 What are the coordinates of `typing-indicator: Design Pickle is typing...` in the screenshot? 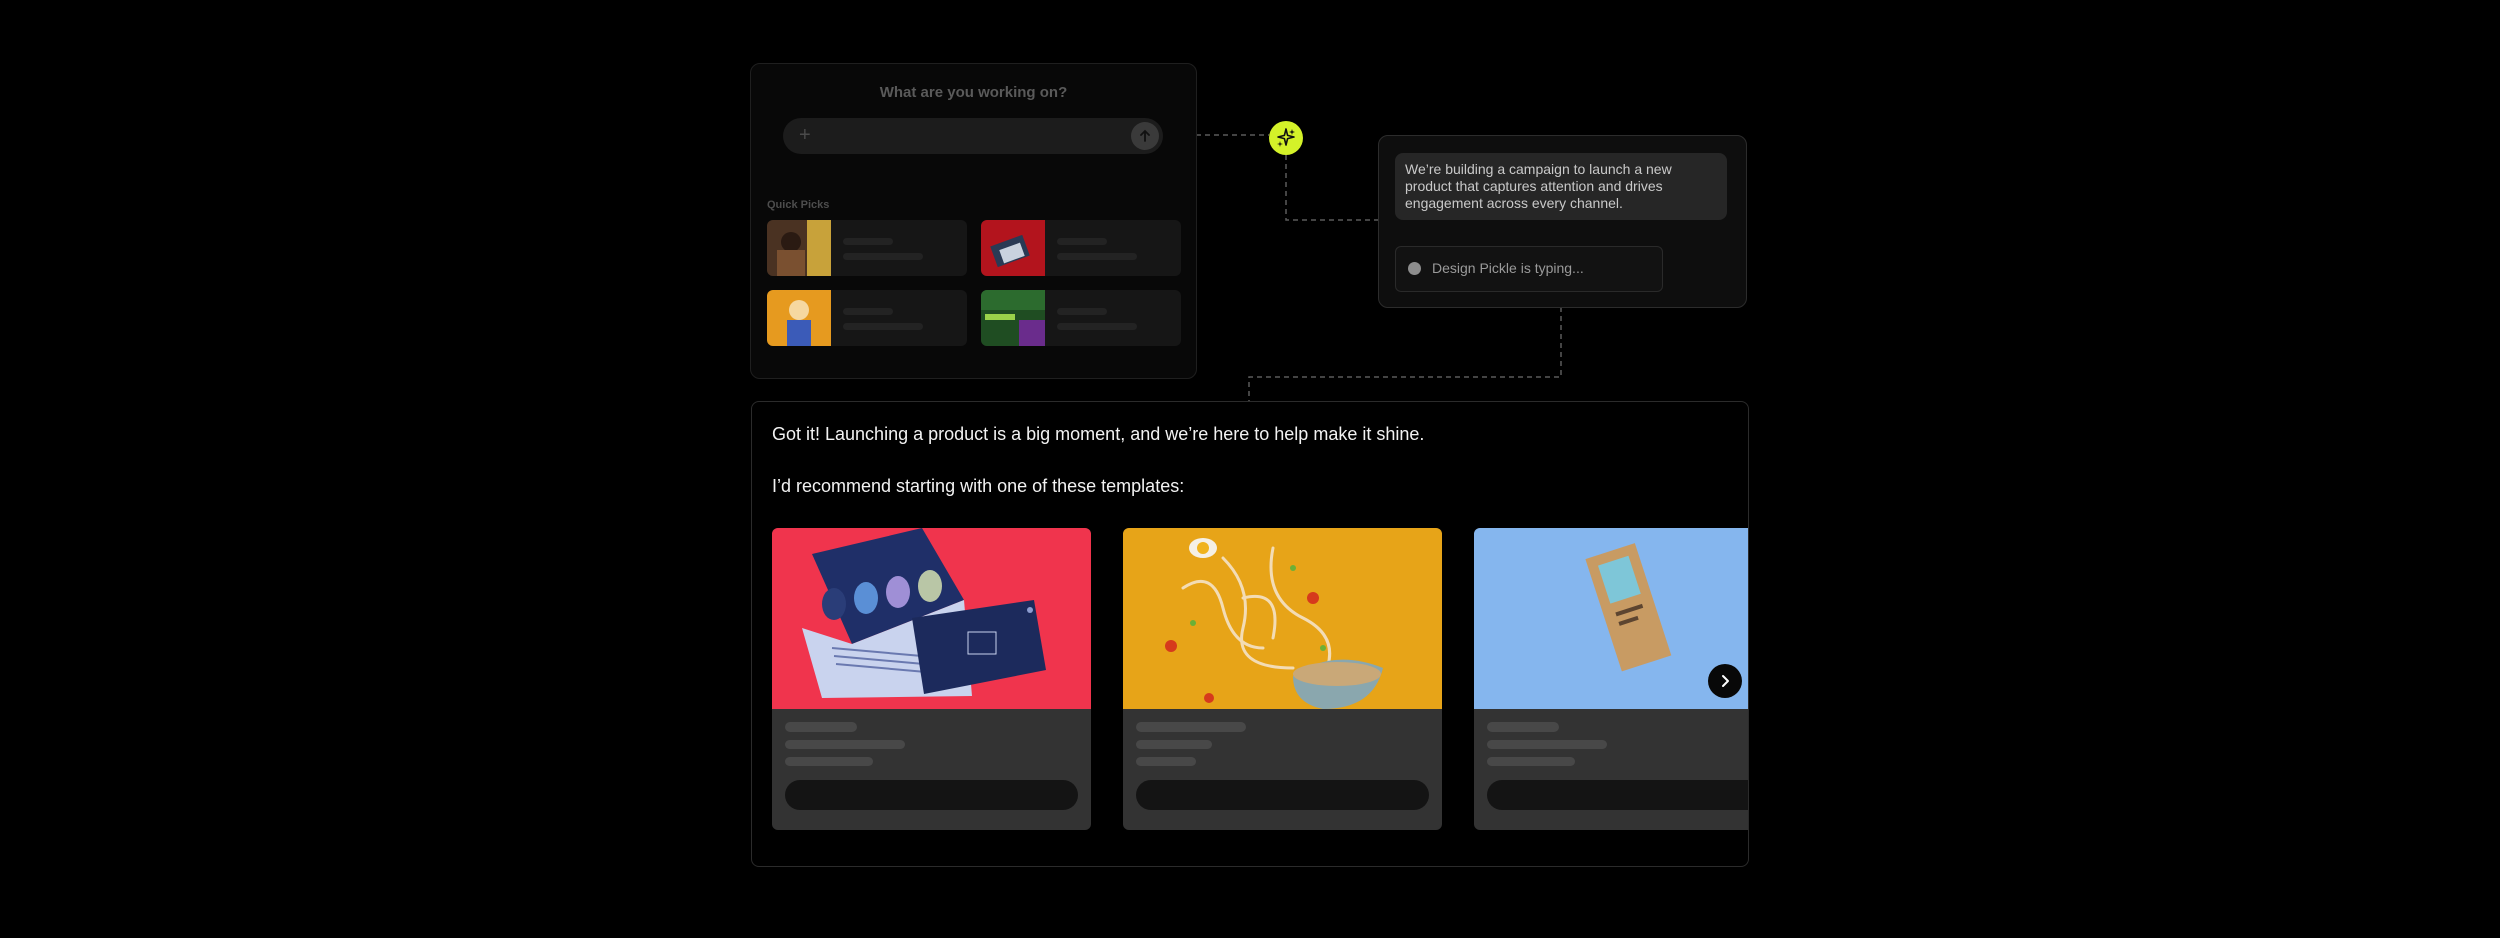 It's located at (1529, 269).